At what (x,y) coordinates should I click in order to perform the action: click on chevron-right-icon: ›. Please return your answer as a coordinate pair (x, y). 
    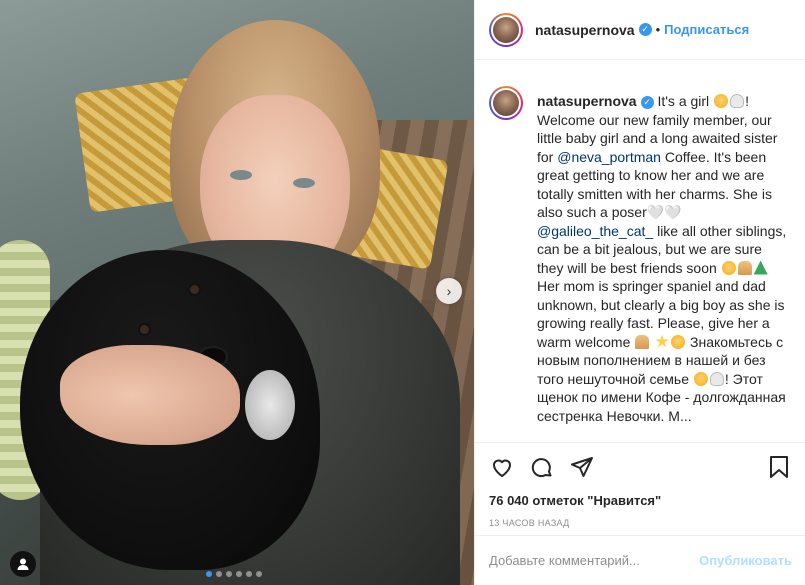
    Looking at the image, I should click on (449, 291).